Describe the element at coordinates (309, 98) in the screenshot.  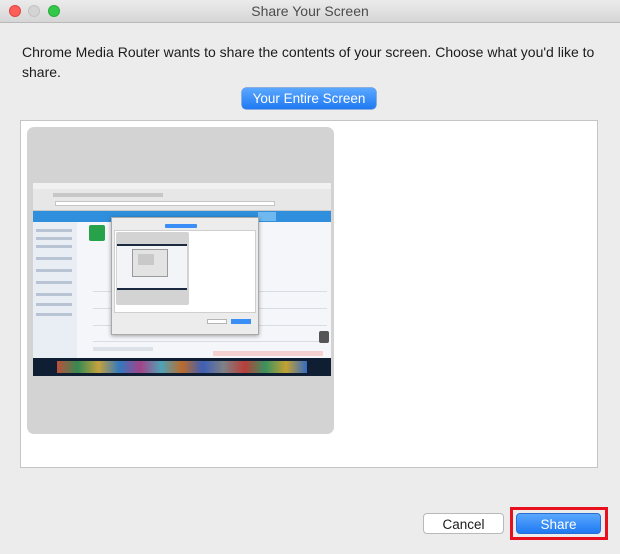
I see `entire-screen-tab-button: Your Entire Screen` at that location.